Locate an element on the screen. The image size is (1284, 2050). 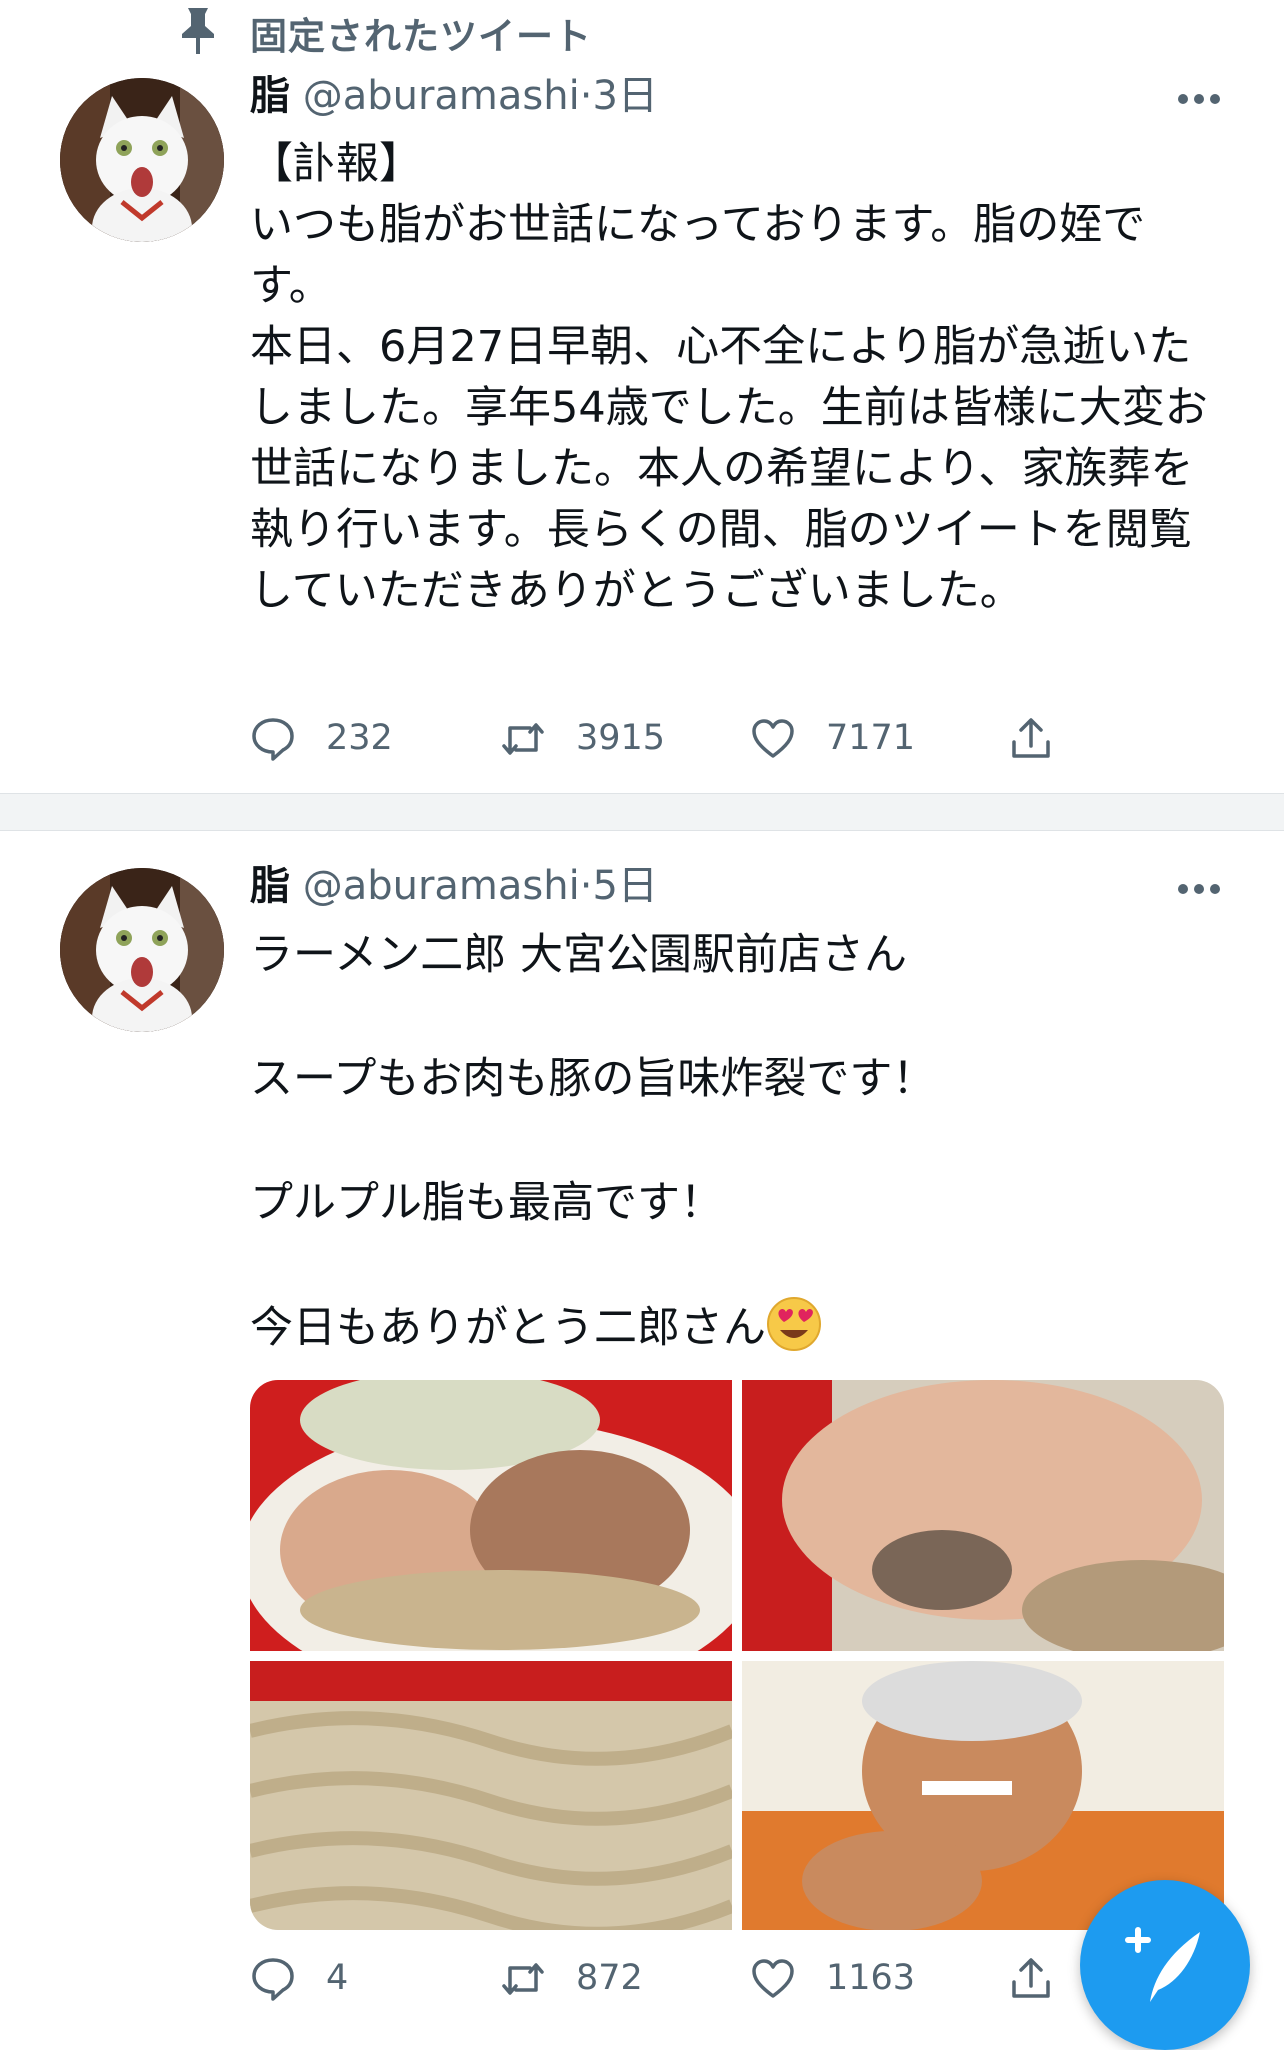
photo-pork-closeup-image is located at coordinates (983, 1515).